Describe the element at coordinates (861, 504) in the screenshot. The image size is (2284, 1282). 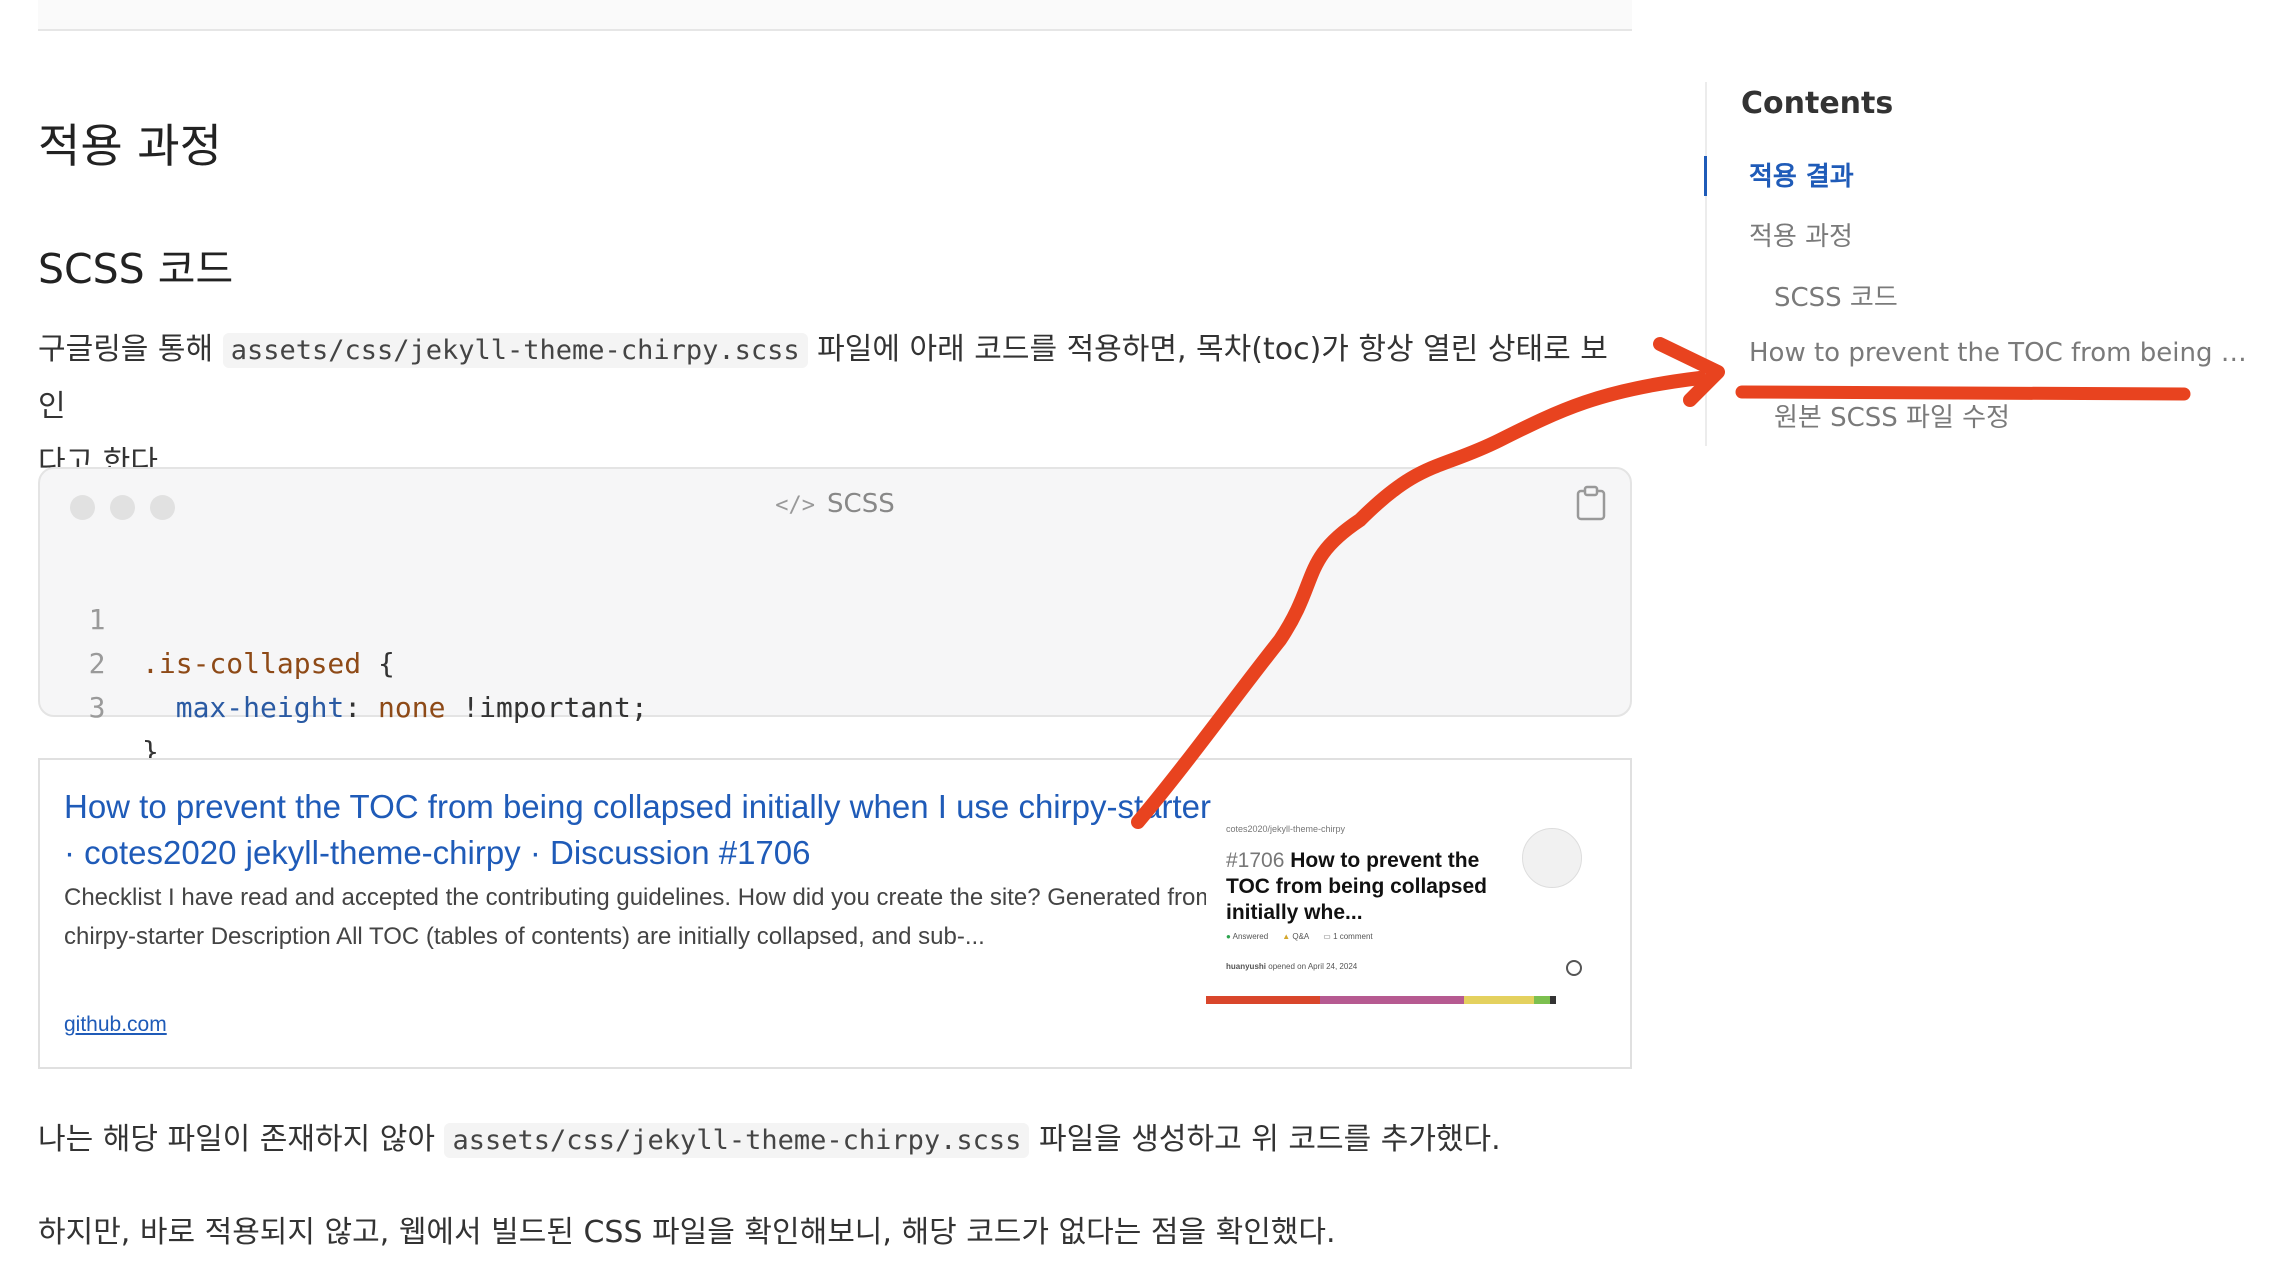
I see `code-language-text: SCSS` at that location.